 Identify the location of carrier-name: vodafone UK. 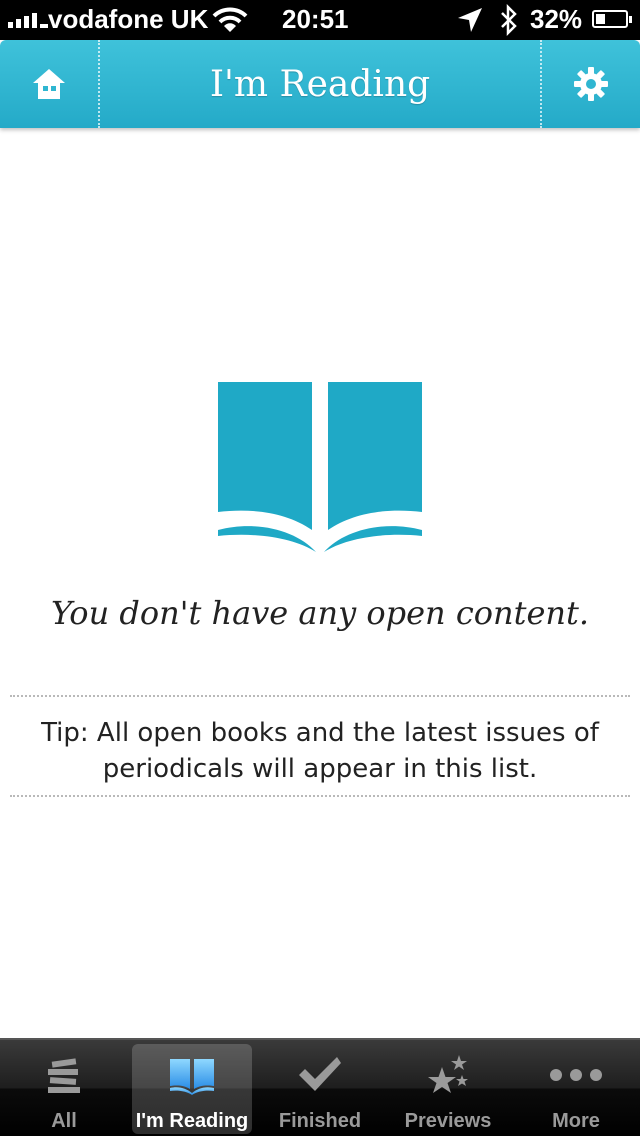
(128, 19).